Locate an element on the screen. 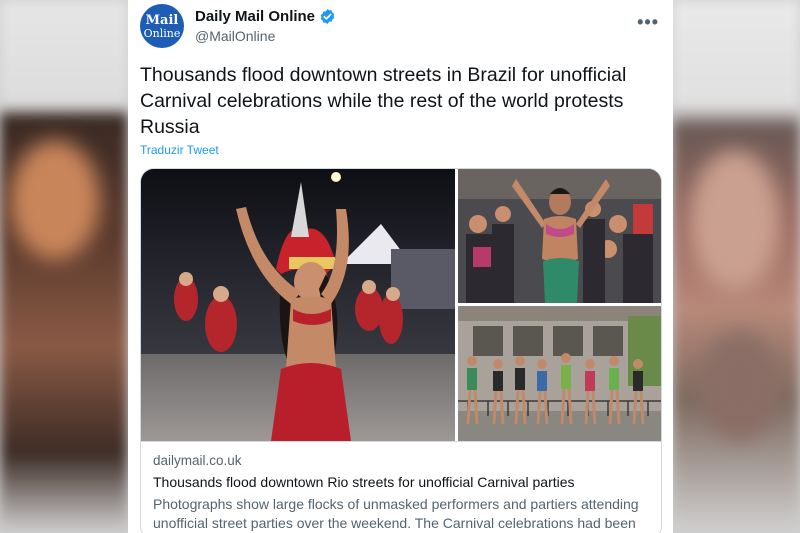  name-row: Daily Mail Online is located at coordinates (265, 16).